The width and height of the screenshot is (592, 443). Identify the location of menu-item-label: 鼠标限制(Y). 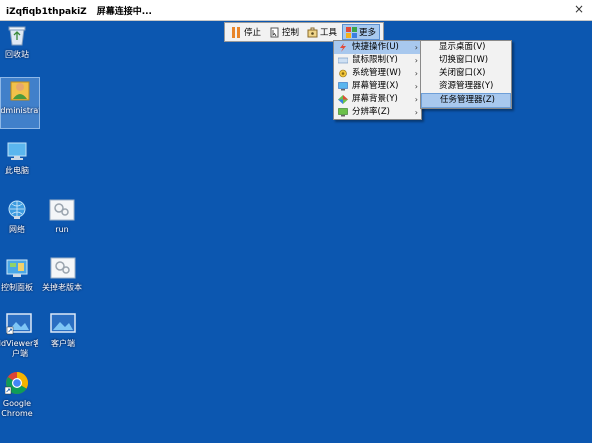
(375, 60).